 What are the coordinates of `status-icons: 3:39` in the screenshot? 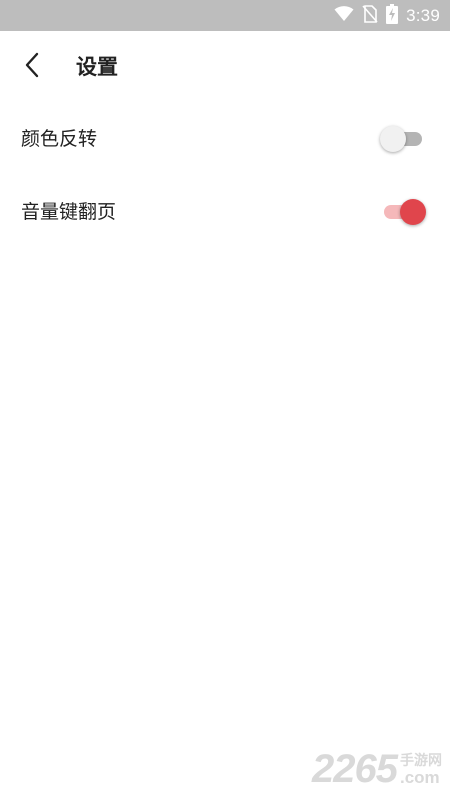 It's located at (387, 15).